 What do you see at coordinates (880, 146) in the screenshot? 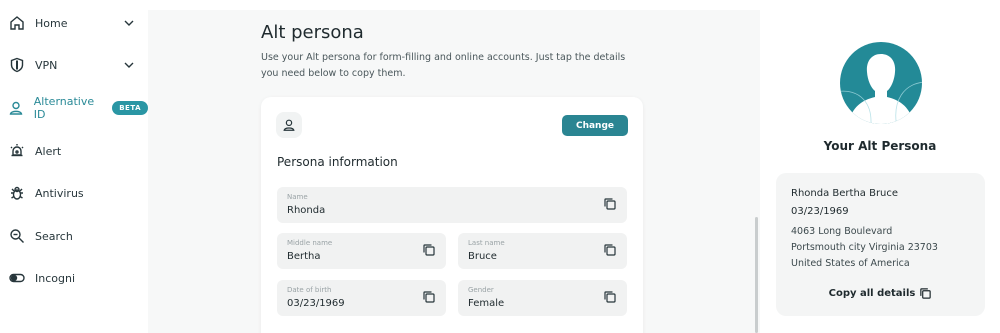
I see `persona-heading: Your Alt Persona` at bounding box center [880, 146].